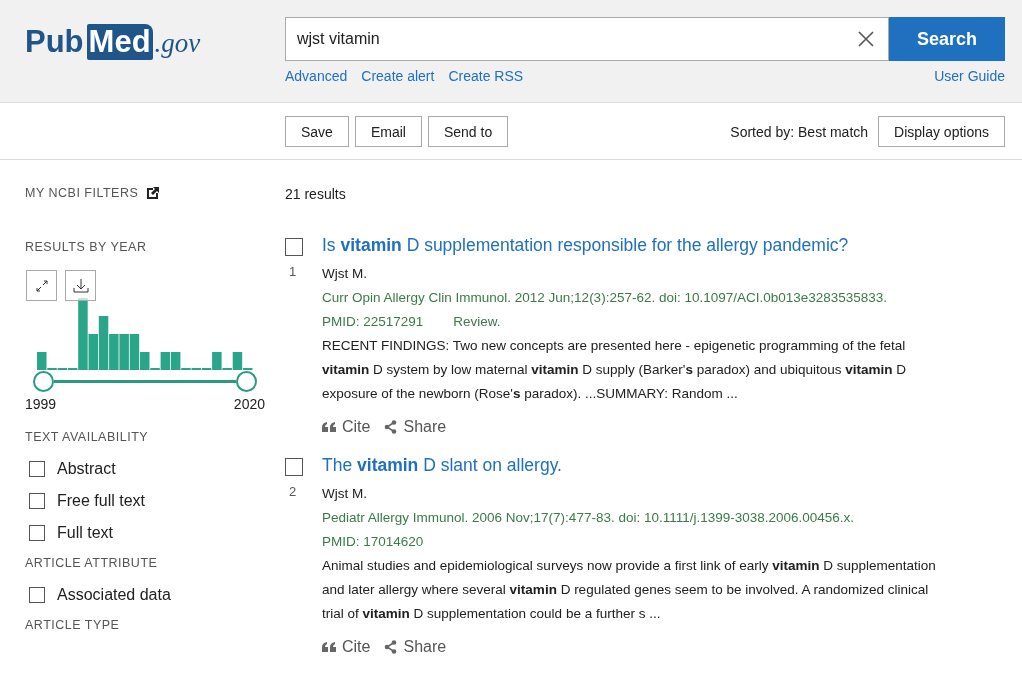 This screenshot has height=695, width=1022. Describe the element at coordinates (477, 322) in the screenshot. I see `publication-type: Review.` at that location.